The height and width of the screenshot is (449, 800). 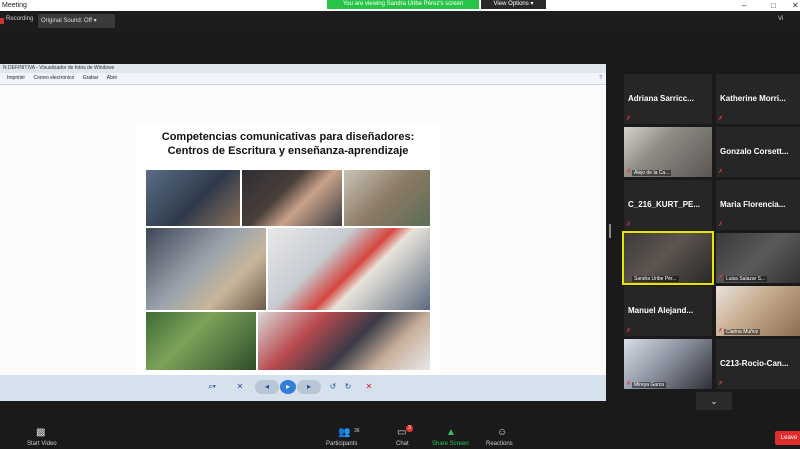 What do you see at coordinates (201, 341) in the screenshot?
I see `collage-photo-garden` at bounding box center [201, 341].